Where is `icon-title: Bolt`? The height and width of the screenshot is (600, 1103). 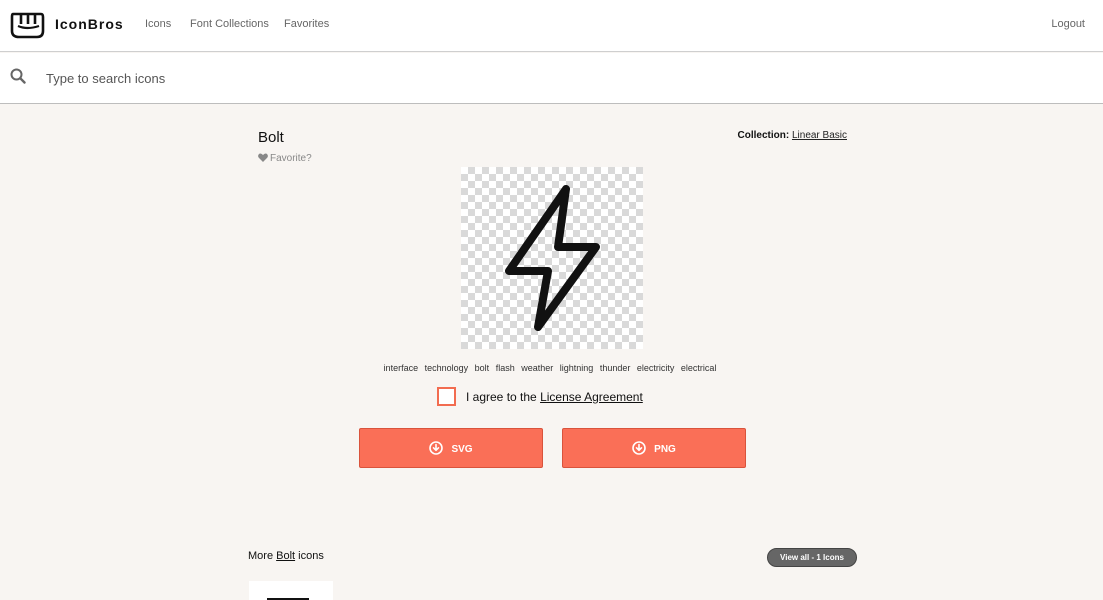 icon-title: Bolt is located at coordinates (271, 137).